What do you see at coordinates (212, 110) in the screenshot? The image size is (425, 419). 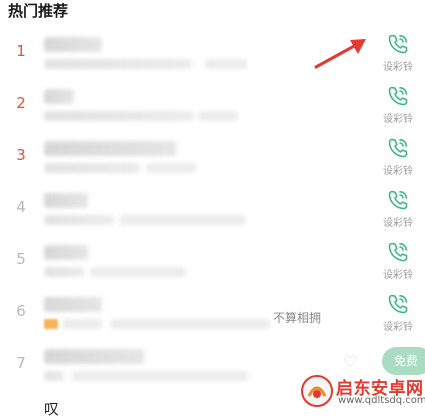 I see `song-row: 2 设彩铃` at bounding box center [212, 110].